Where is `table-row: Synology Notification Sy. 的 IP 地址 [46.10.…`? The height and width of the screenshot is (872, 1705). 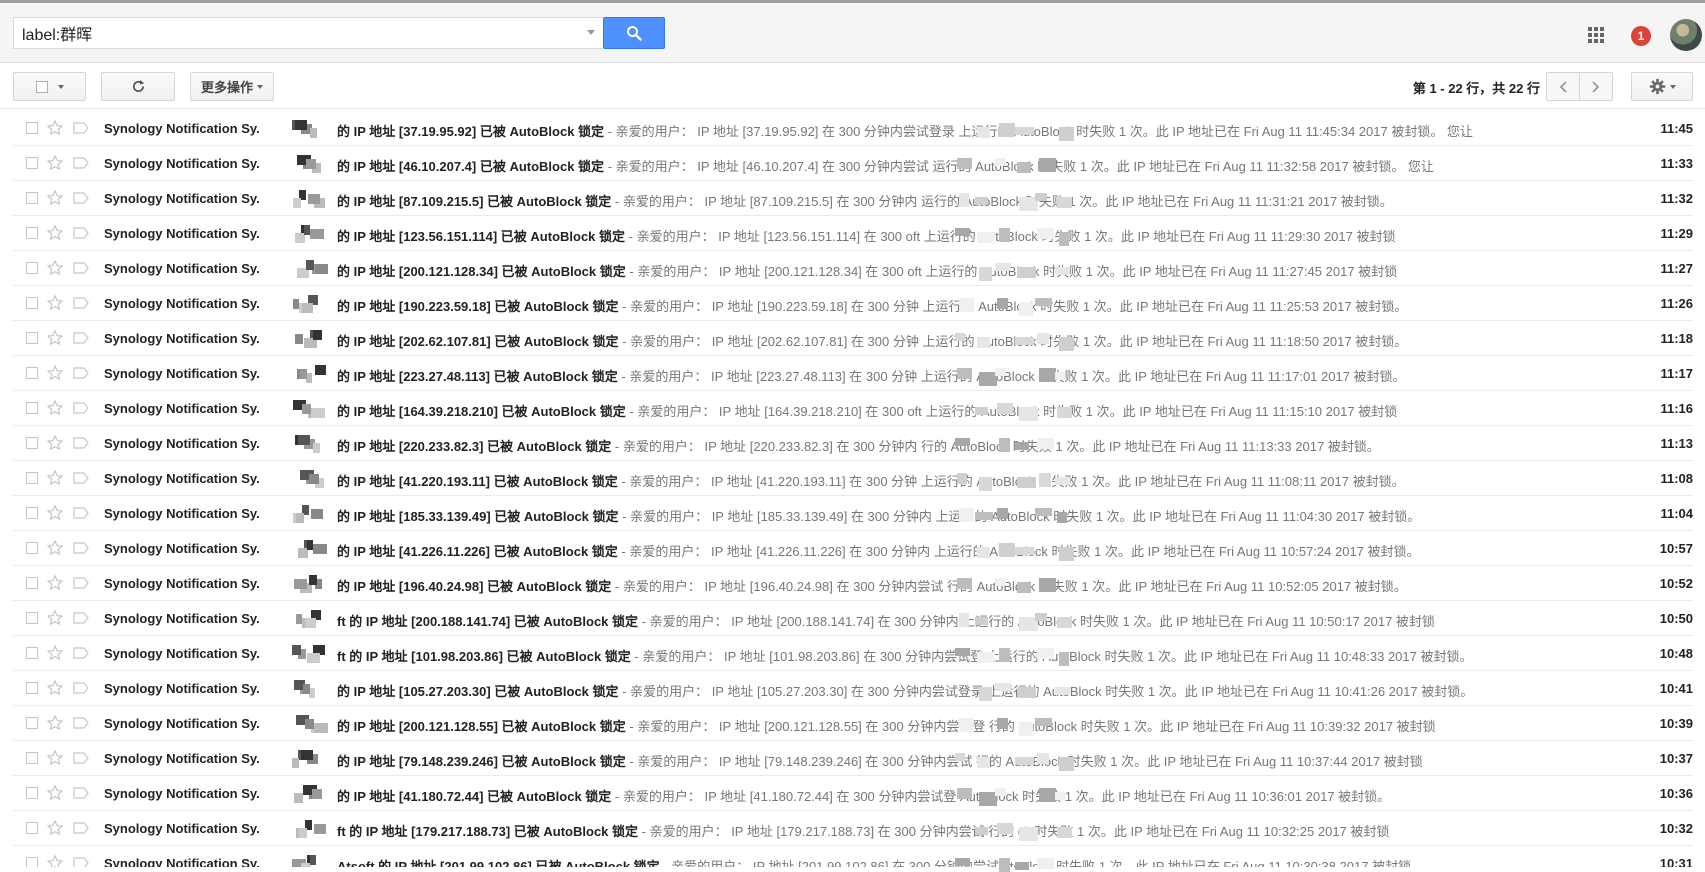
table-row: Synology Notification Sy. 的 IP 地址 [46.10.… is located at coordinates (853, 163).